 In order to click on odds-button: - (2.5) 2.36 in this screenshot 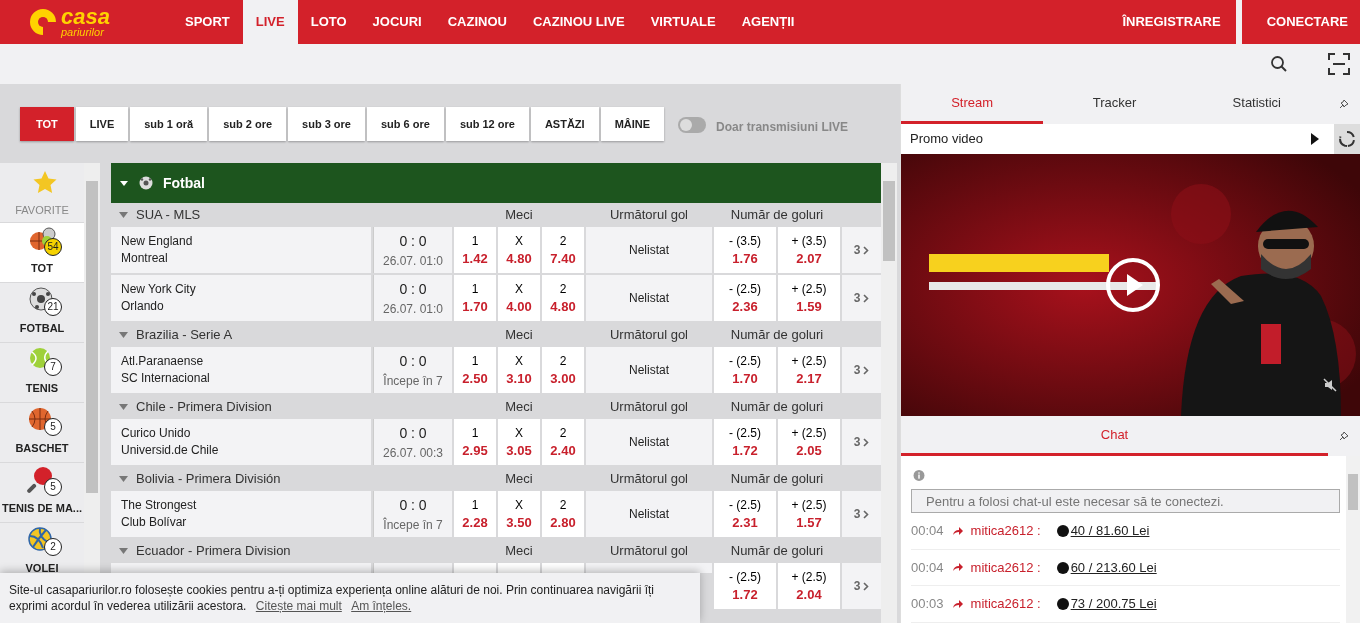, I will do `click(745, 298)`.